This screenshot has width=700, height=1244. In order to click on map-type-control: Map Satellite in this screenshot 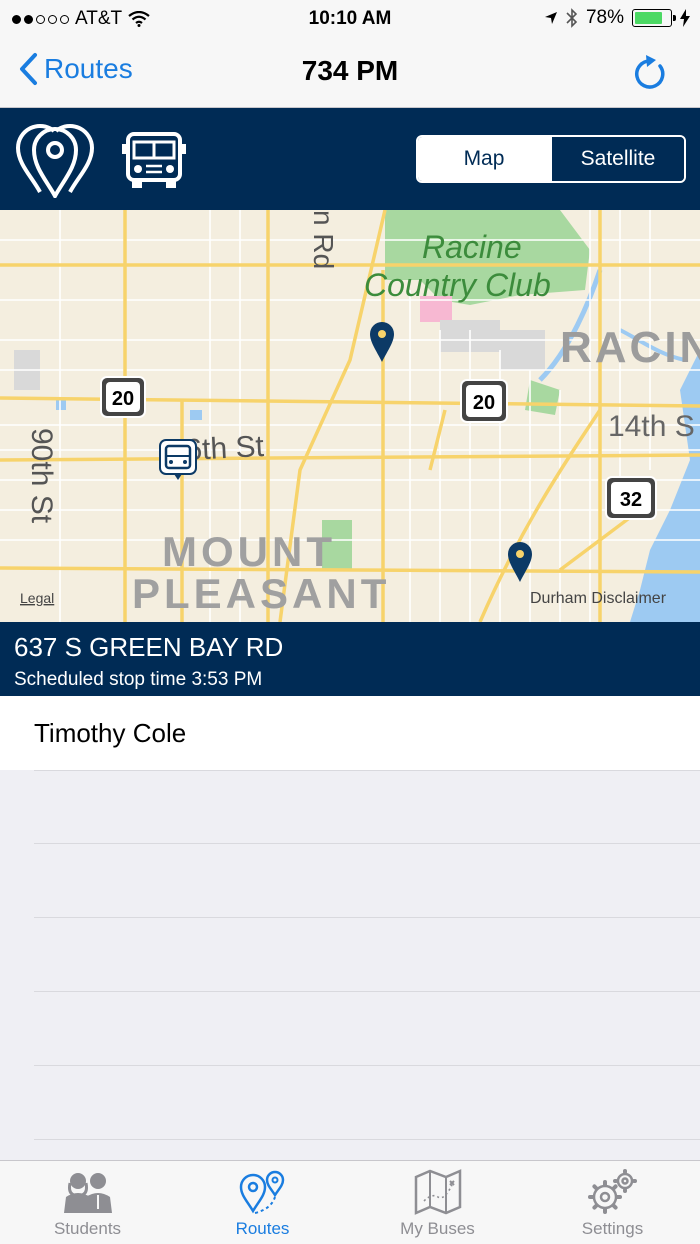, I will do `click(551, 159)`.